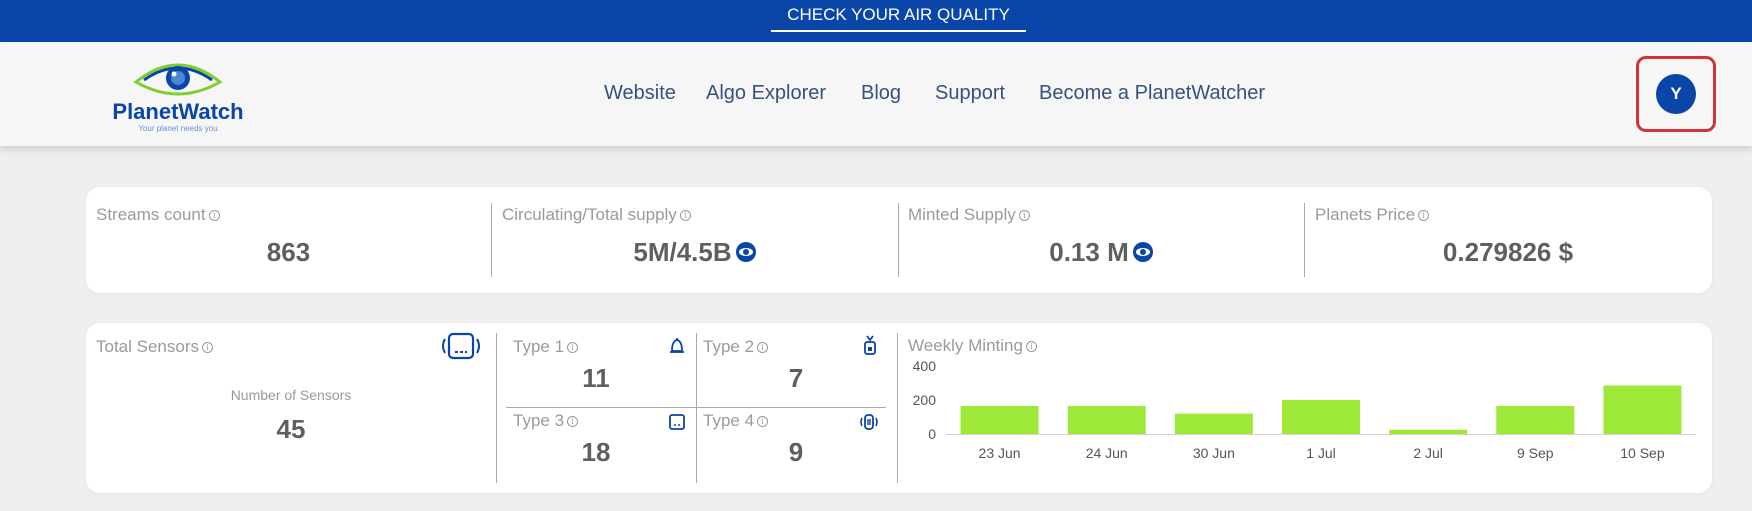  I want to click on bar-23-jun, so click(999, 419).